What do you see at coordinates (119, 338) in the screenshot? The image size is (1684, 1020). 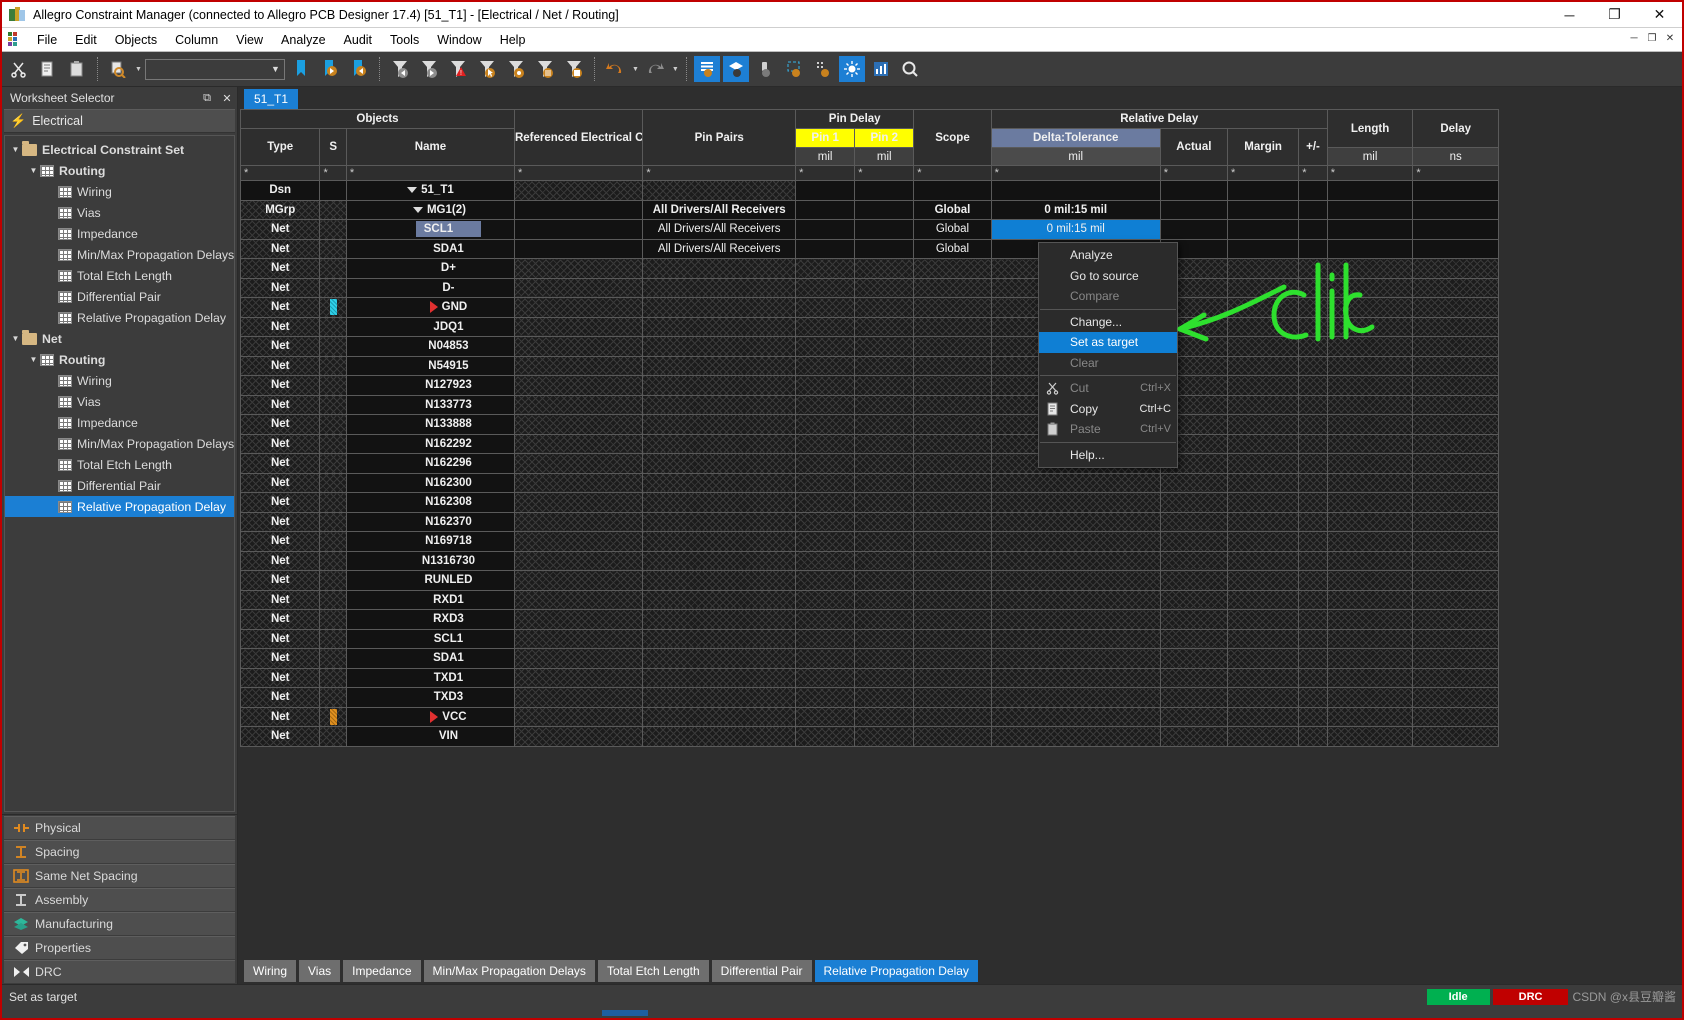 I see `tree-item-net: ▼ Net` at bounding box center [119, 338].